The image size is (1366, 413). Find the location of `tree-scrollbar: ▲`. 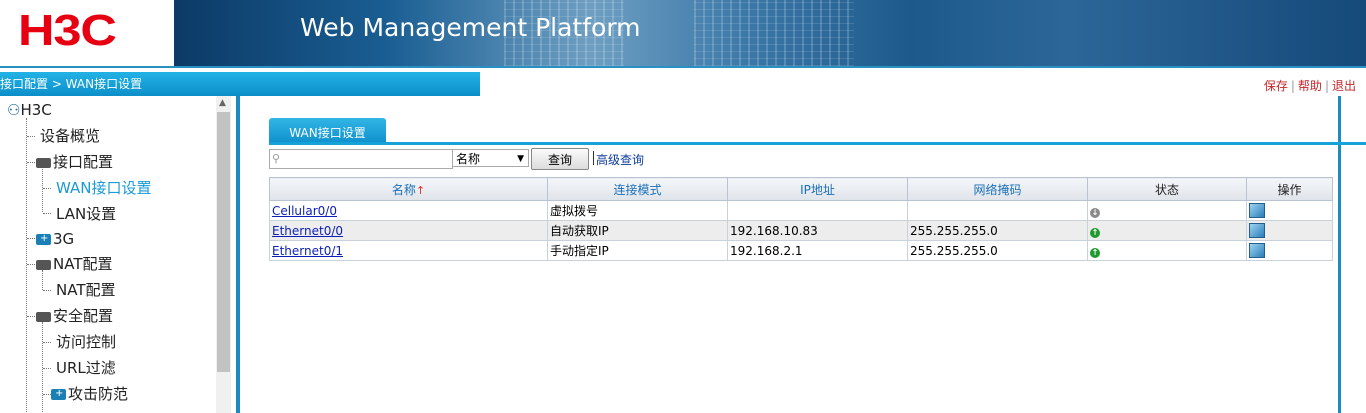

tree-scrollbar: ▲ is located at coordinates (223, 254).